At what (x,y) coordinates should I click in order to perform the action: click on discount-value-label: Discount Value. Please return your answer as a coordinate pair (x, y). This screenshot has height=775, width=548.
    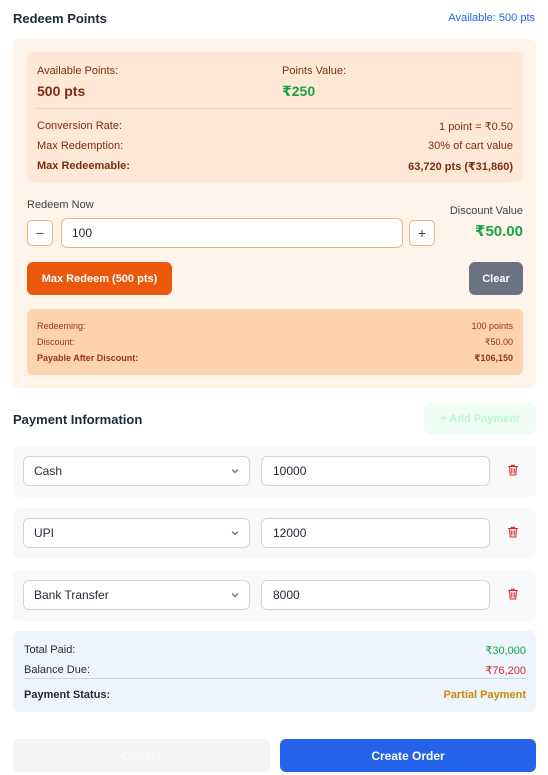
    Looking at the image, I should click on (486, 211).